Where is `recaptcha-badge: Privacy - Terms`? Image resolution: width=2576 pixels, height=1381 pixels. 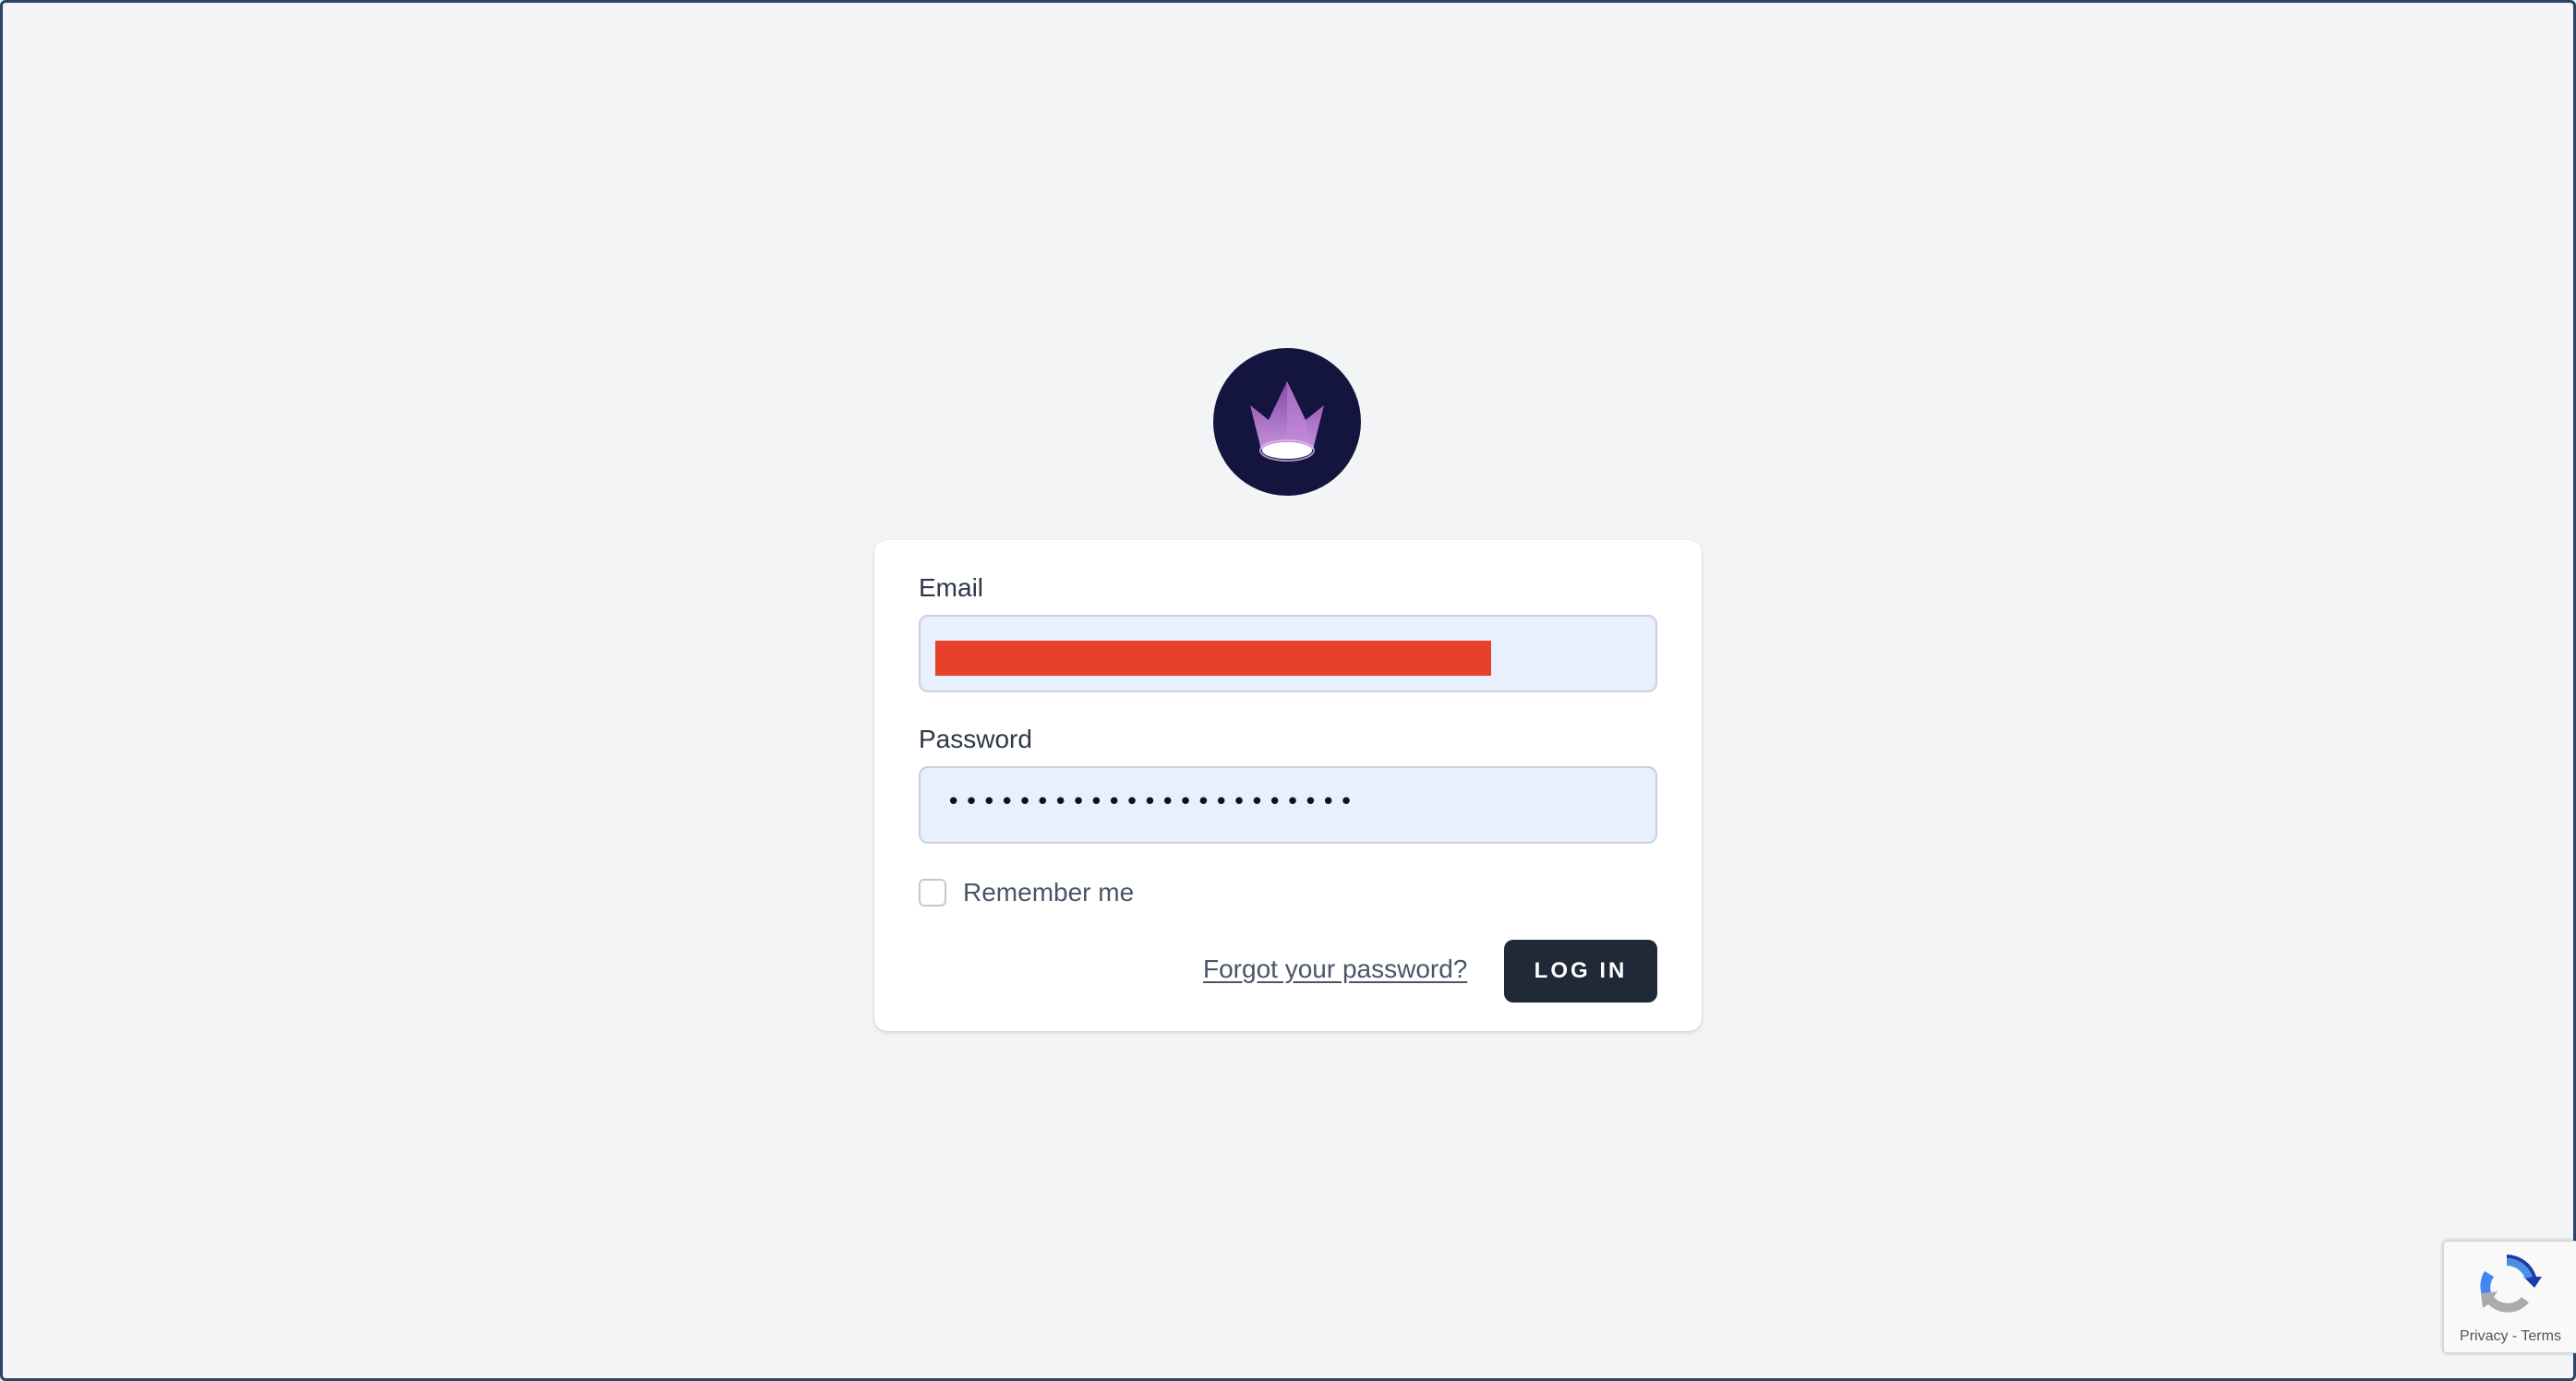 recaptcha-badge: Privacy - Terms is located at coordinates (2509, 1297).